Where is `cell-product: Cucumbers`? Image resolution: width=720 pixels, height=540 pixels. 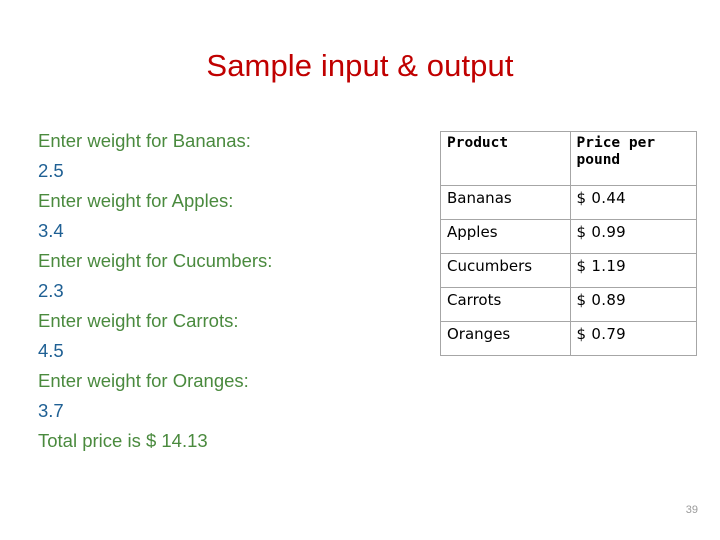 cell-product: Cucumbers is located at coordinates (505, 270).